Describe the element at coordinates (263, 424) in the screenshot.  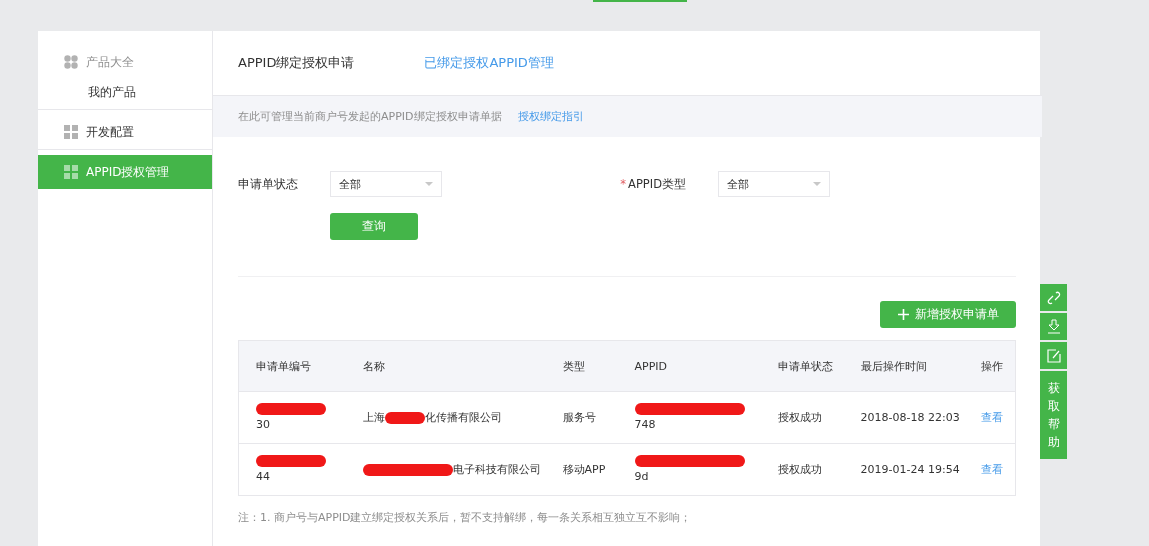
I see `table-cell: 30` at that location.